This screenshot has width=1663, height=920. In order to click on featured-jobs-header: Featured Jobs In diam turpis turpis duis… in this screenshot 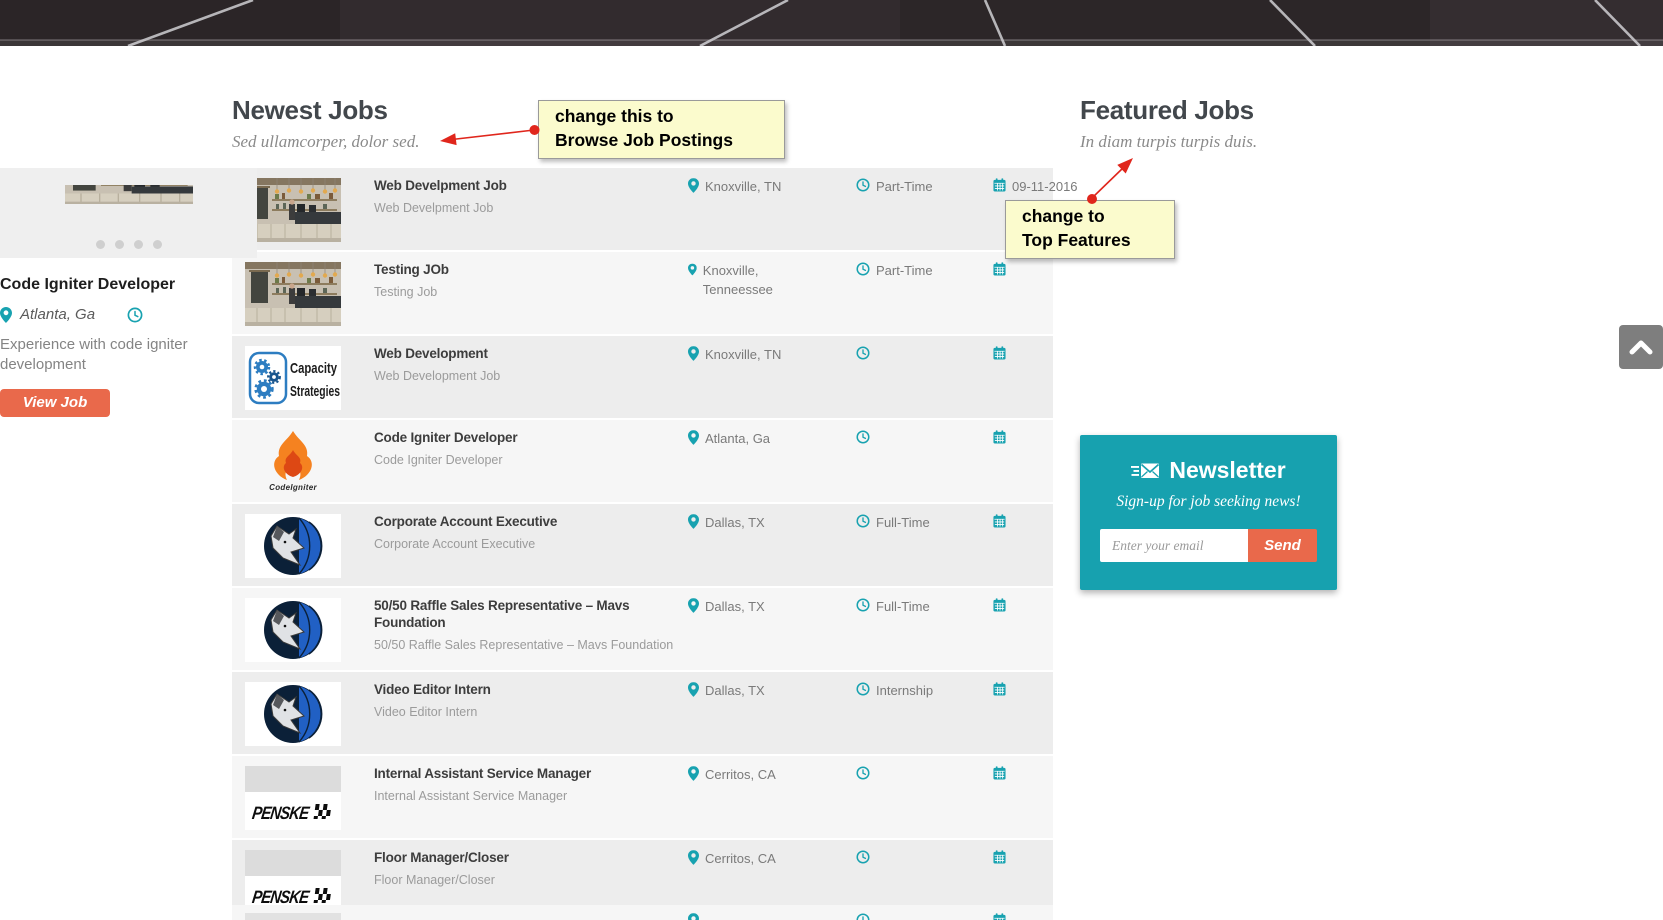, I will do `click(1280, 124)`.